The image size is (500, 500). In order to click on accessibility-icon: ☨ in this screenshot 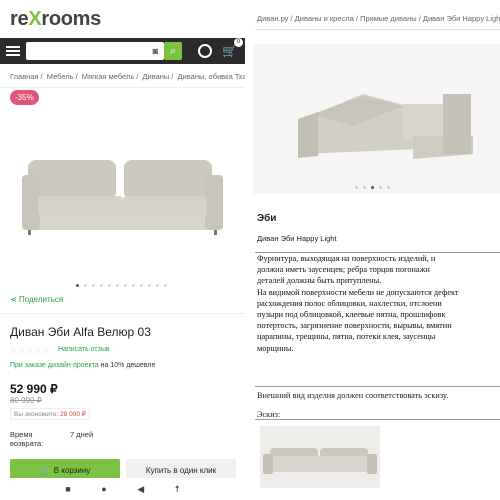, I will do `click(177, 489)`.